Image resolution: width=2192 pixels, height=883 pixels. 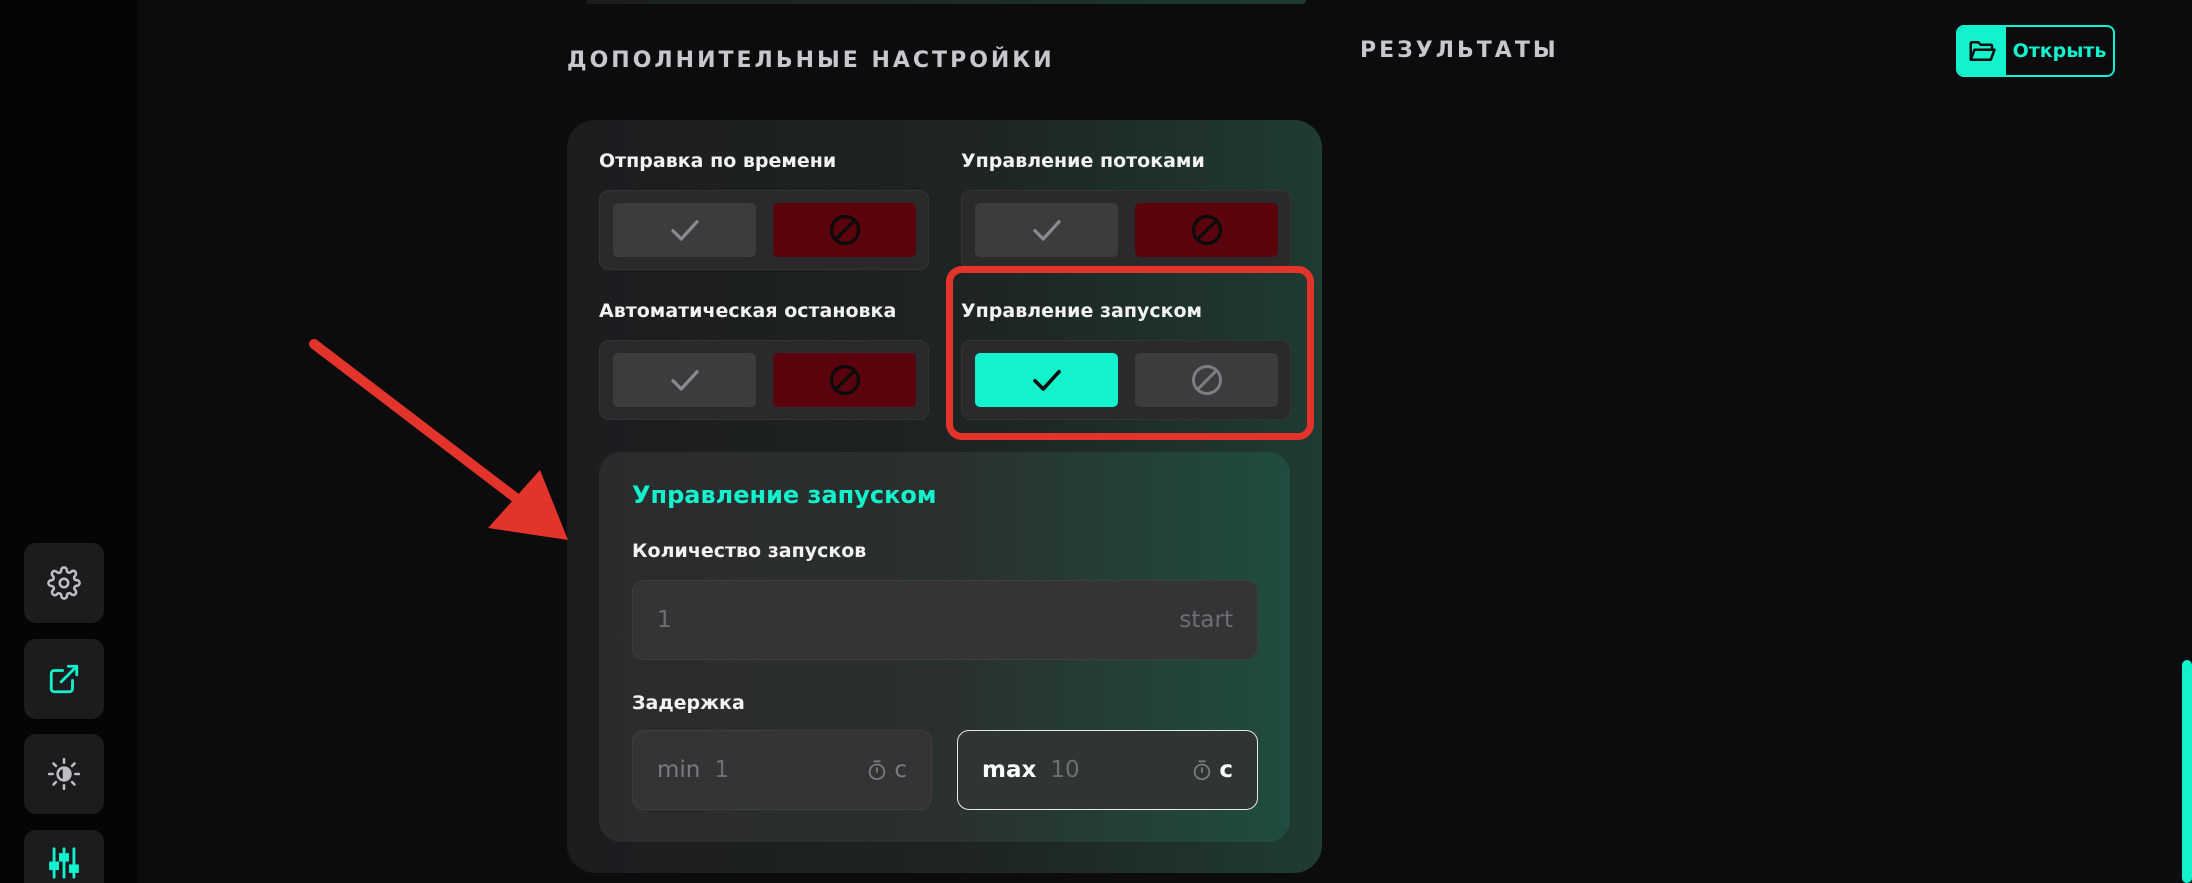 I want to click on delay-min-value: 1, so click(x=722, y=770).